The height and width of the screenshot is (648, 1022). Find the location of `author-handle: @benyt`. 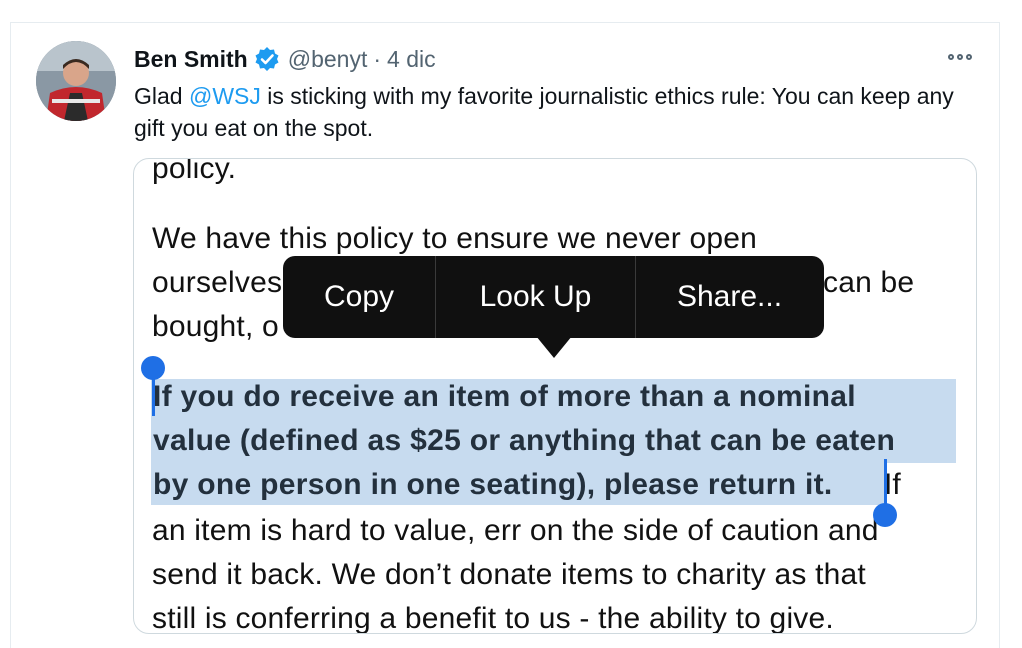

author-handle: @benyt is located at coordinates (328, 59).